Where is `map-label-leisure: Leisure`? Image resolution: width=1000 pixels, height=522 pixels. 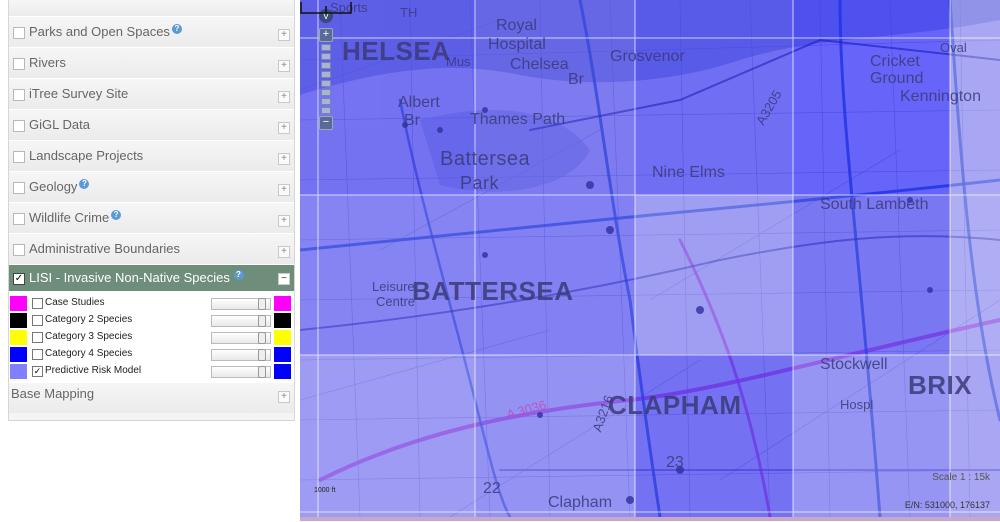 map-label-leisure: Leisure is located at coordinates (393, 286).